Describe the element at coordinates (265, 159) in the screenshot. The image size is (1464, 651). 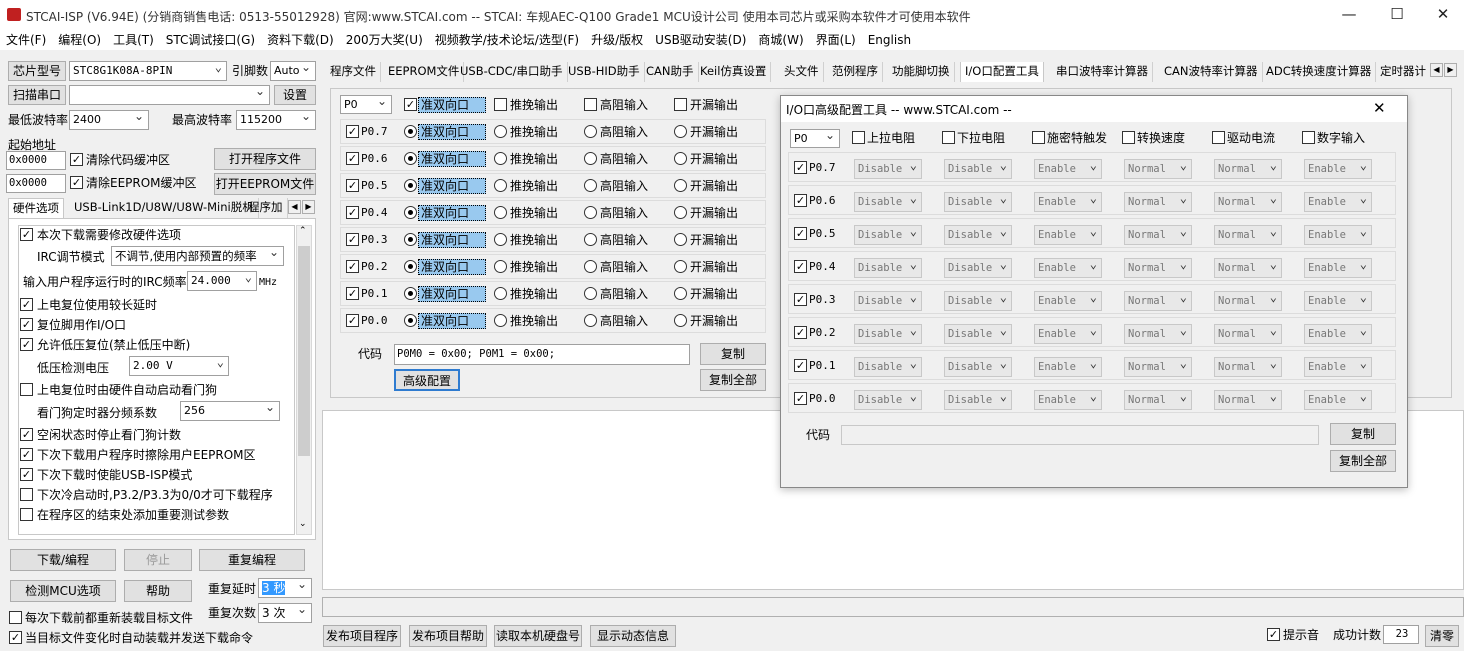
I see `open-program-file-button: 打开程序文件` at that location.